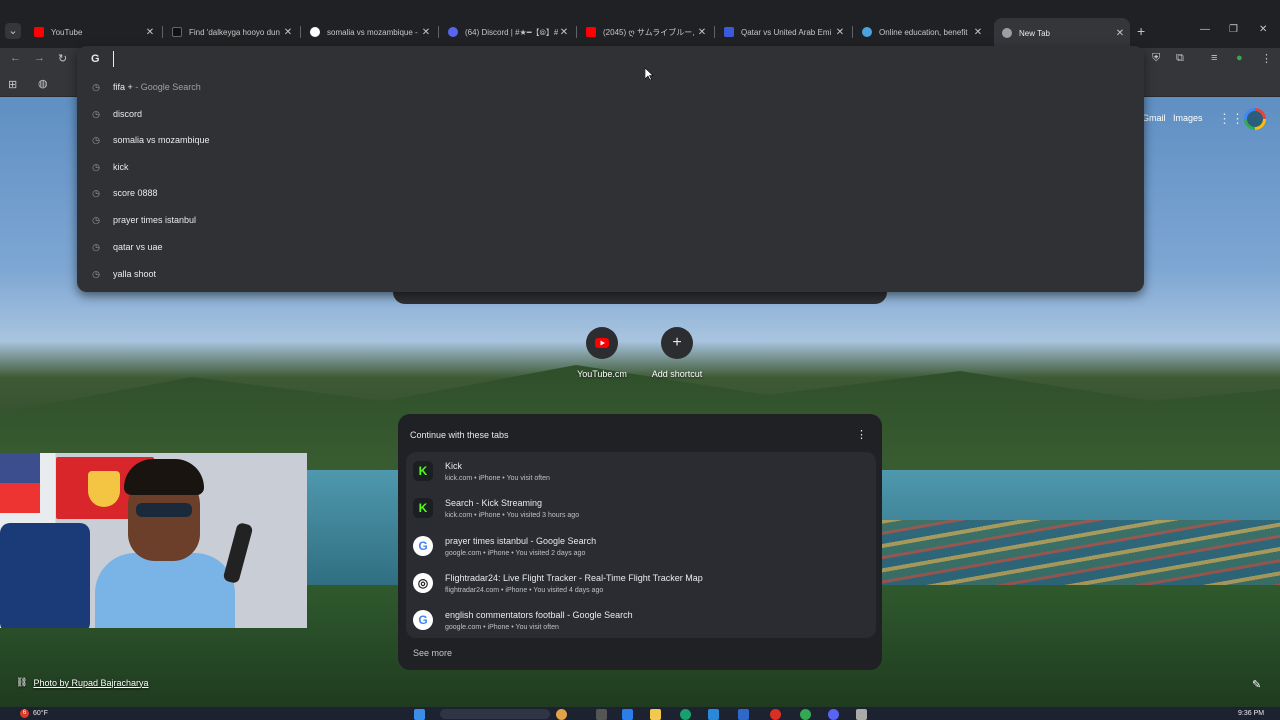 Image resolution: width=1280 pixels, height=720 pixels. Describe the element at coordinates (685, 714) in the screenshot. I see `edge-icon` at that location.